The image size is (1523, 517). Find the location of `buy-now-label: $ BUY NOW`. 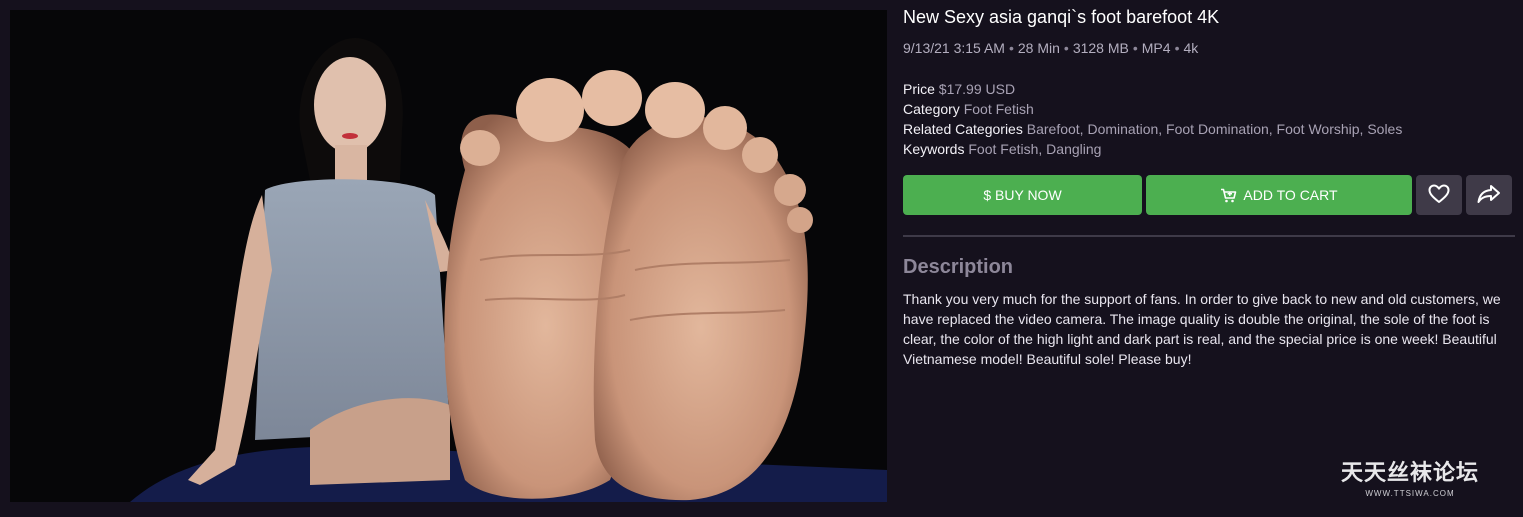

buy-now-label: $ BUY NOW is located at coordinates (1022, 195).